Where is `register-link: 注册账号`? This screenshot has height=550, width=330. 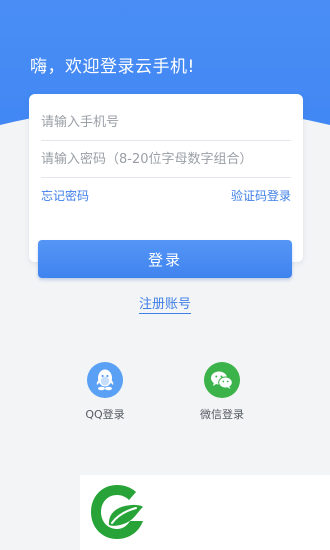 register-link: 注册账号 is located at coordinates (164, 305).